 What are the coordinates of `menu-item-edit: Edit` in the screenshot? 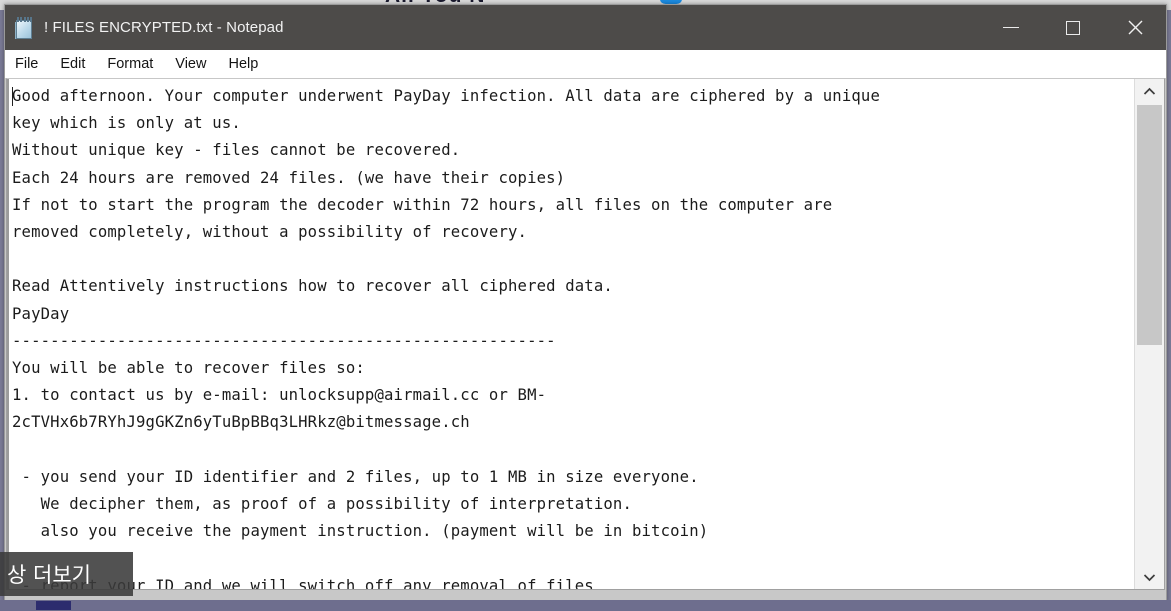 It's located at (72, 64).